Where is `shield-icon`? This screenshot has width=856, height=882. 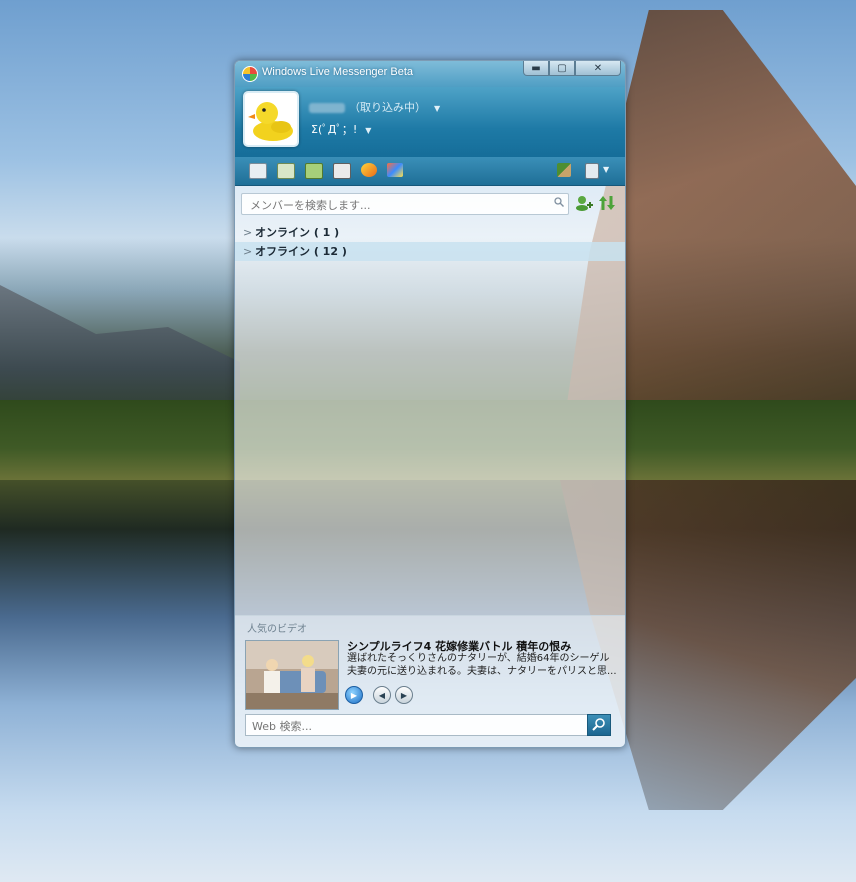 shield-icon is located at coordinates (369, 170).